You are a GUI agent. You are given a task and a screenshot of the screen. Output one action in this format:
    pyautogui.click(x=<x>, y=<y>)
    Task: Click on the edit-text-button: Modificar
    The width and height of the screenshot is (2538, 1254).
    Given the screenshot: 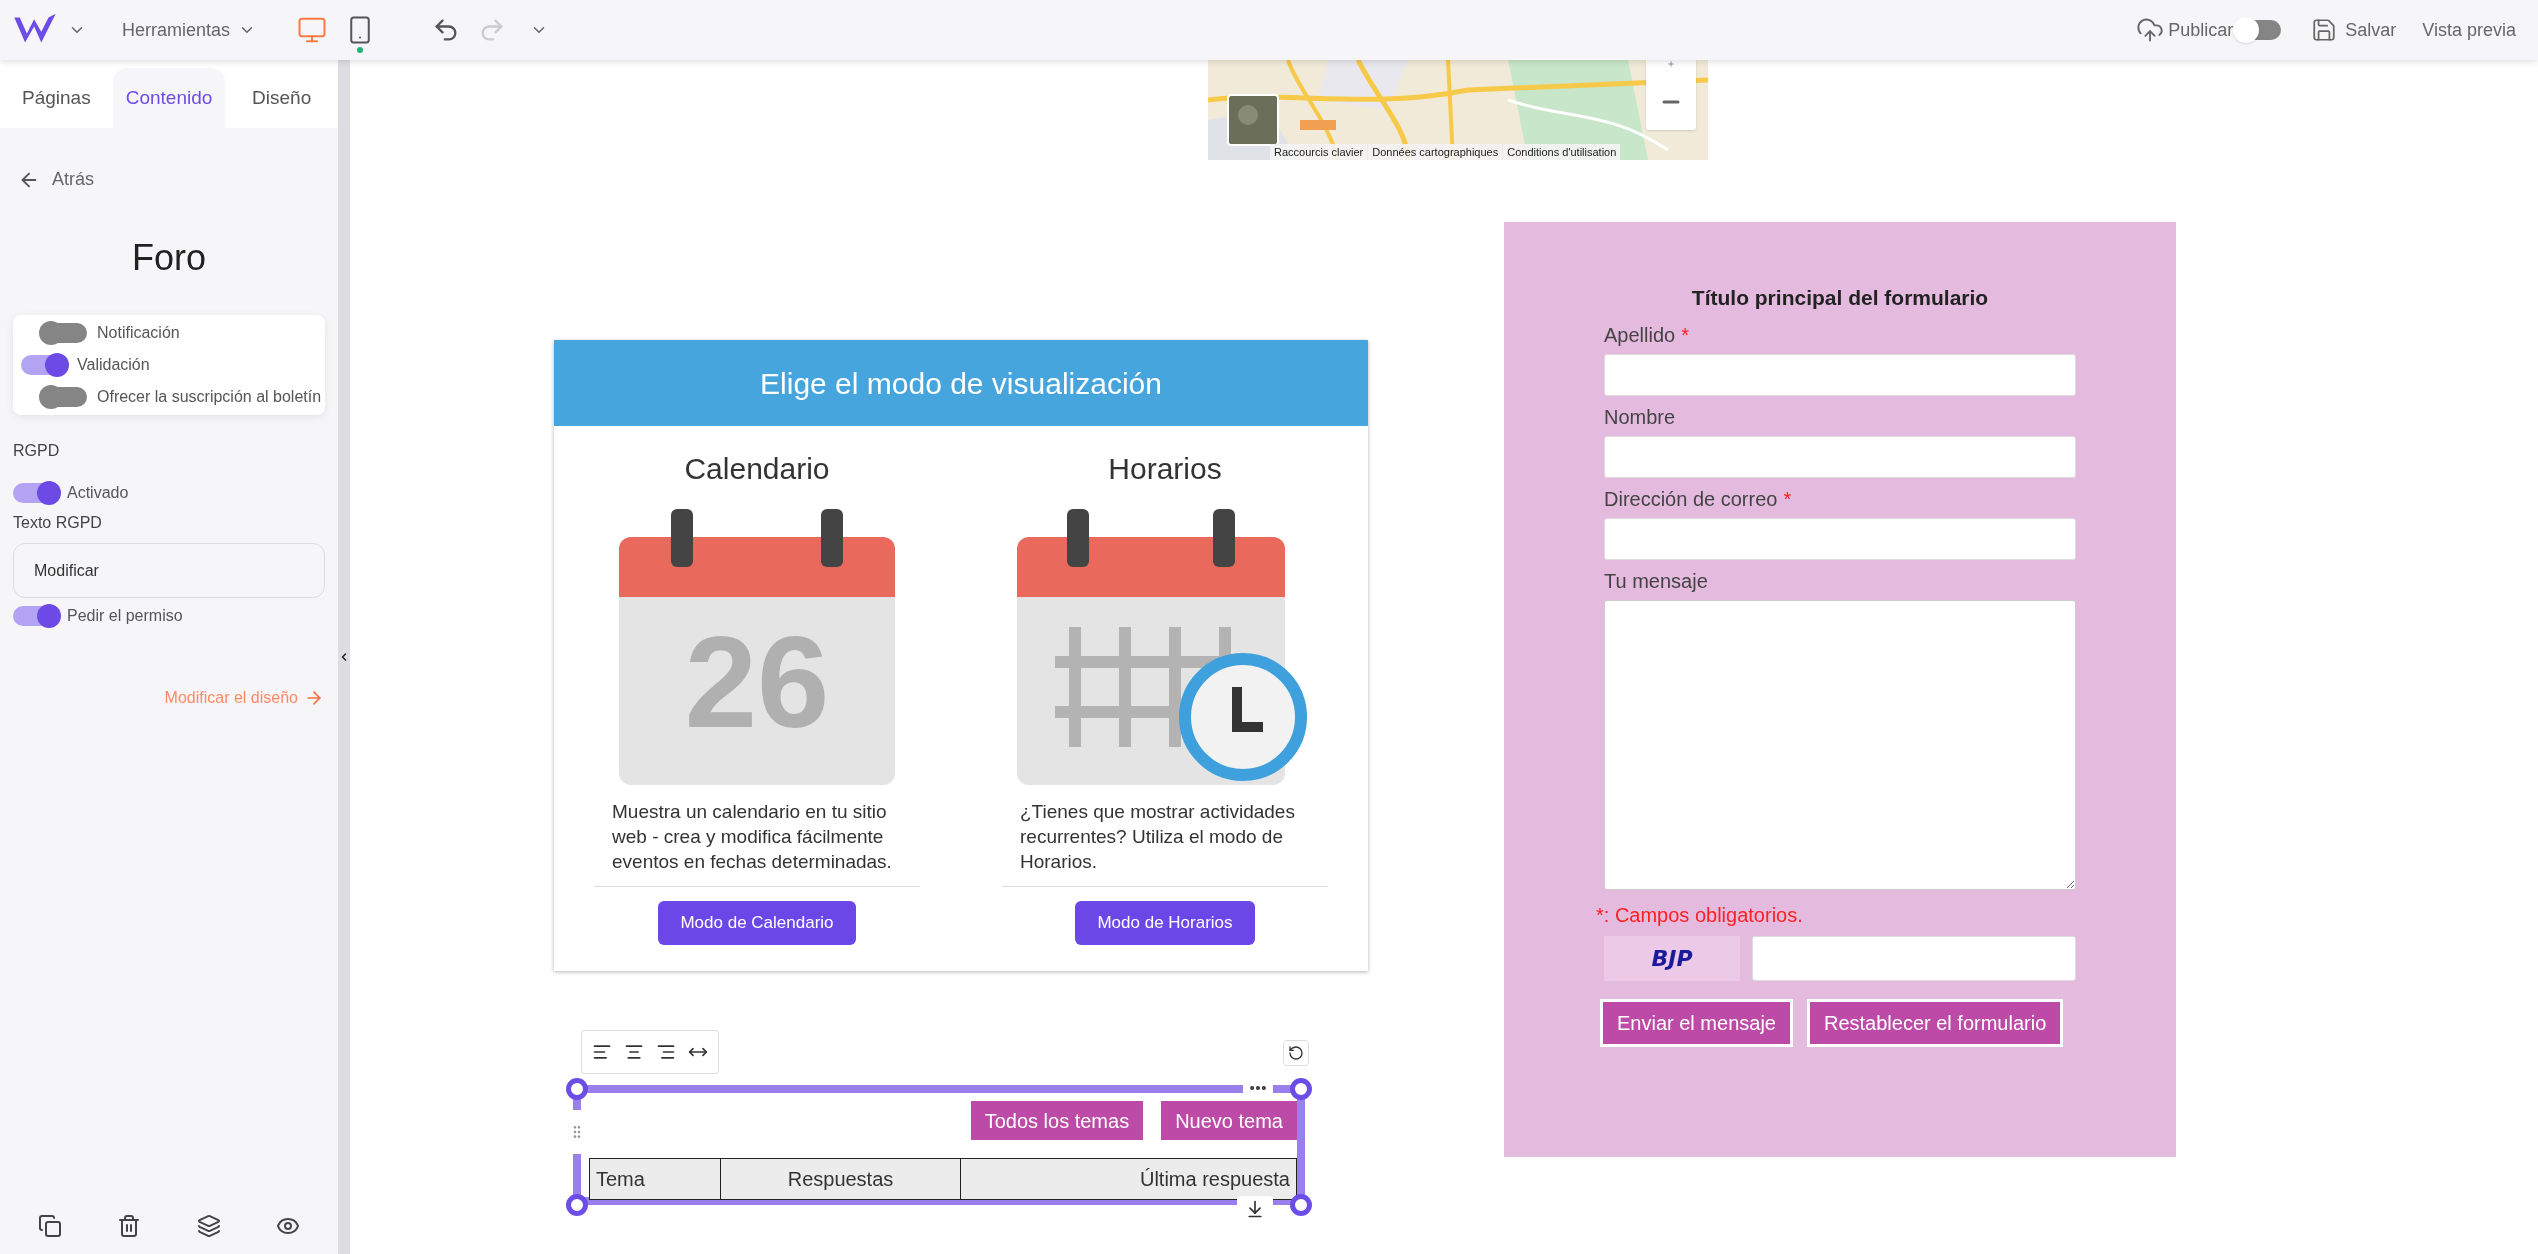 What is the action you would take?
    pyautogui.click(x=169, y=570)
    